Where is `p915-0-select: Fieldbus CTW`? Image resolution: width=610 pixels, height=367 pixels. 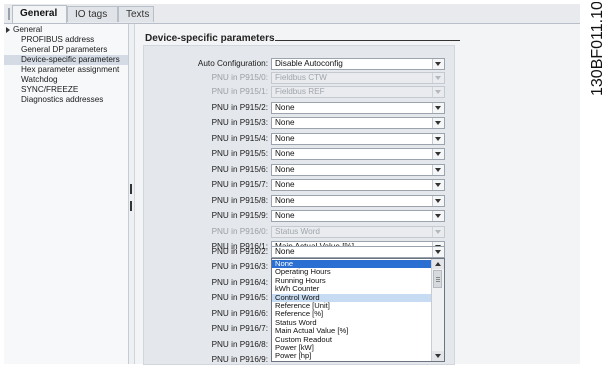
p915-0-select: Fieldbus CTW is located at coordinates (358, 78).